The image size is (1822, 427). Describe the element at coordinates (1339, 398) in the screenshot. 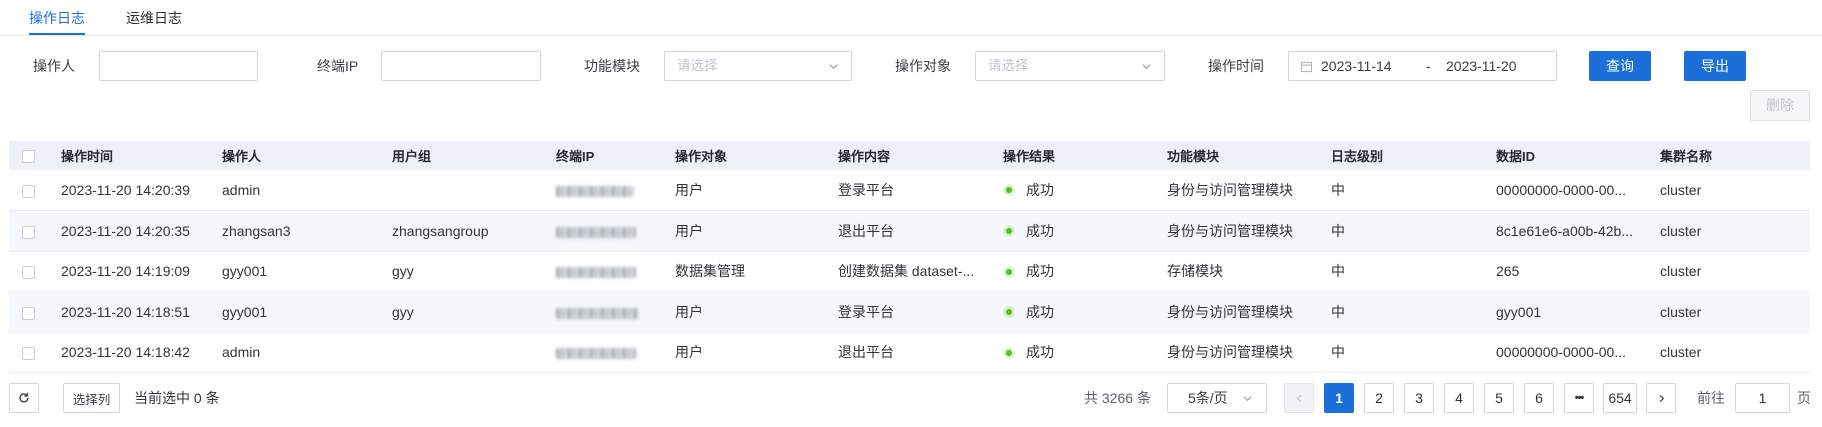

I see `page-button-1: 1` at that location.